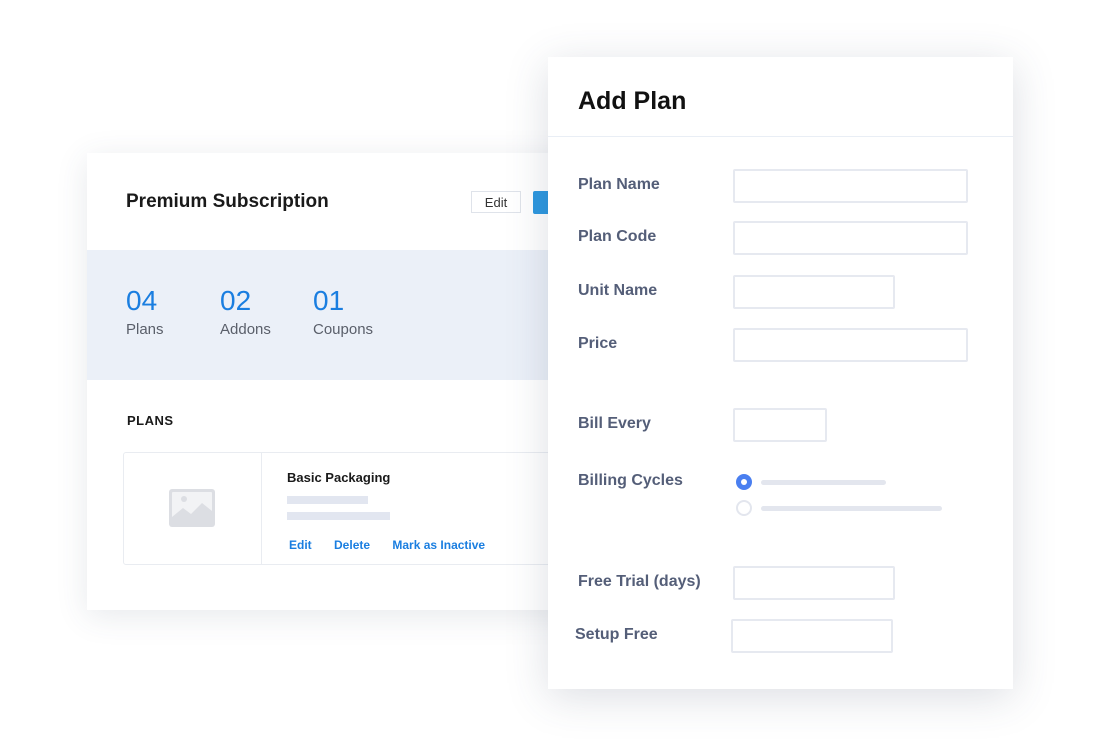 This screenshot has height=746, width=1100. Describe the element at coordinates (850, 238) in the screenshot. I see `plan-code-input` at that location.